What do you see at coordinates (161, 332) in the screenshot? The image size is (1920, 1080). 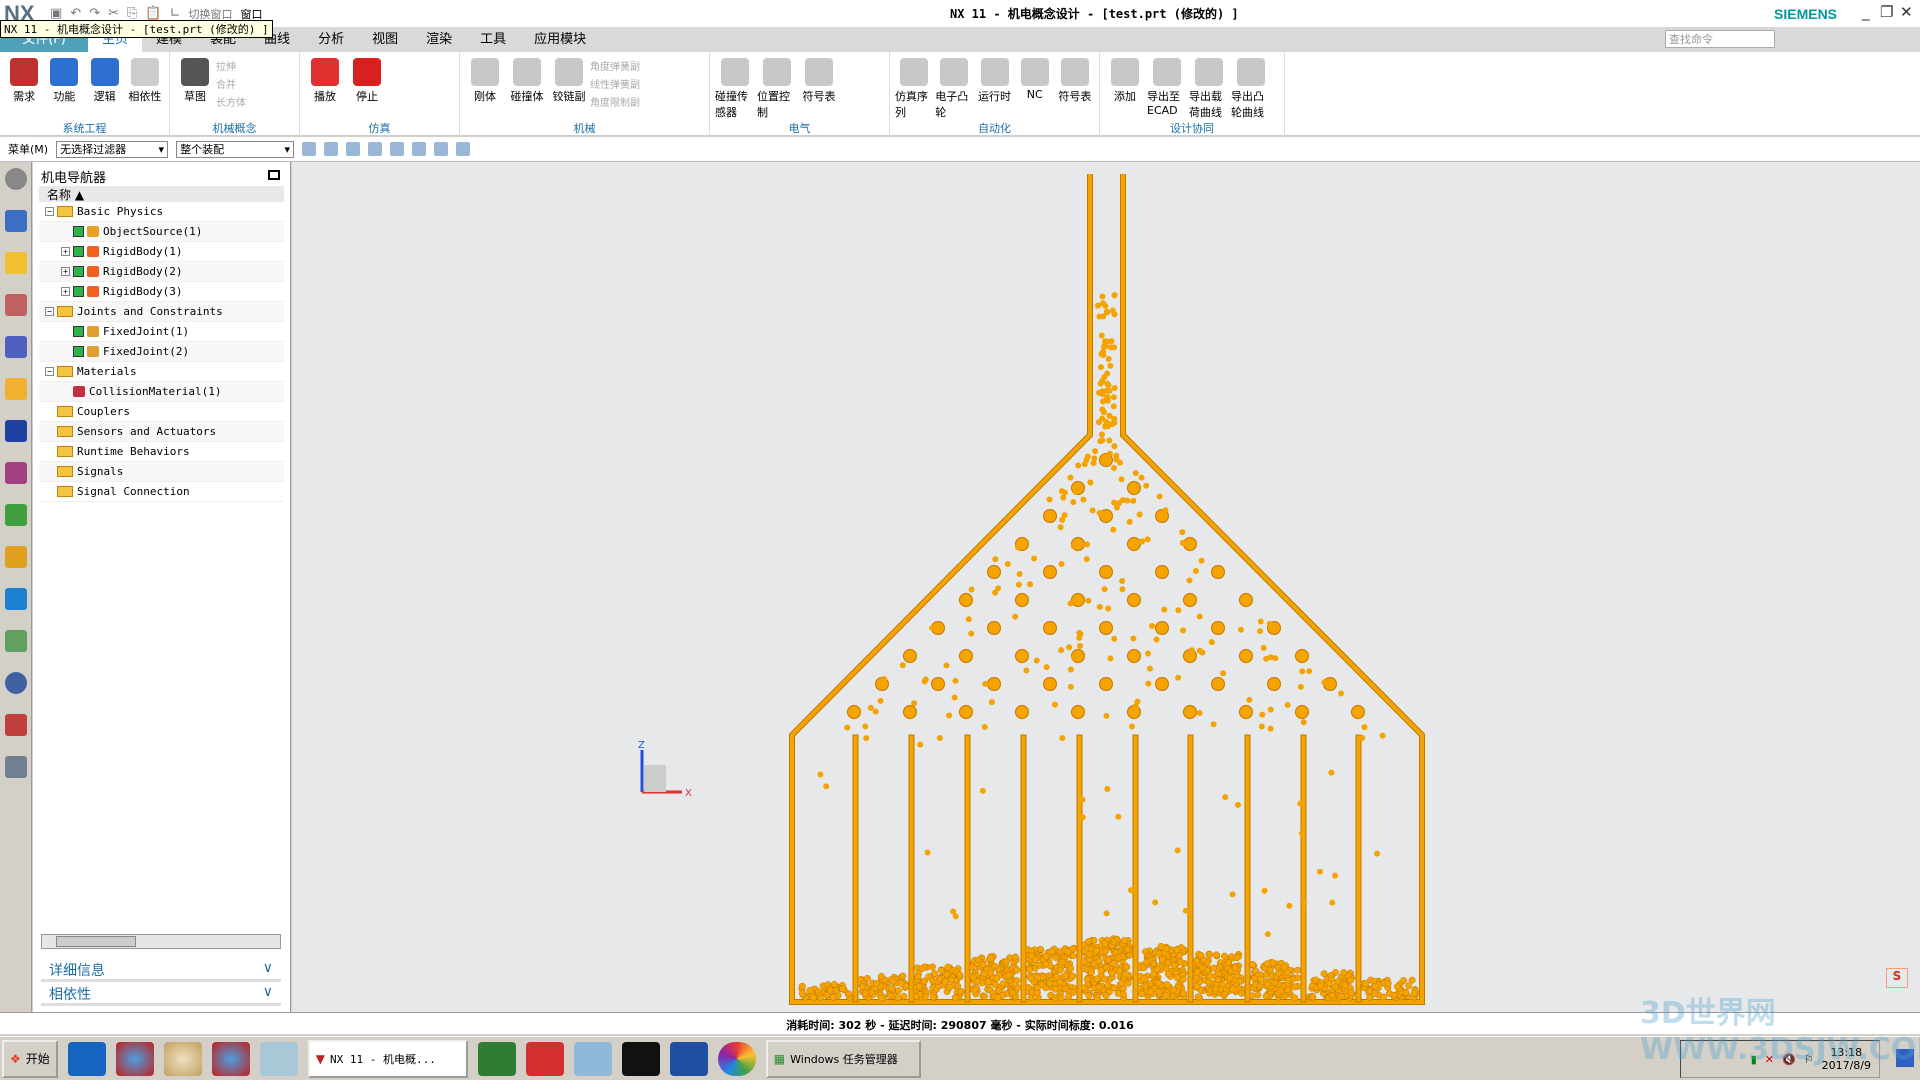 I see `tree-item: FixedJoint(1)` at bounding box center [161, 332].